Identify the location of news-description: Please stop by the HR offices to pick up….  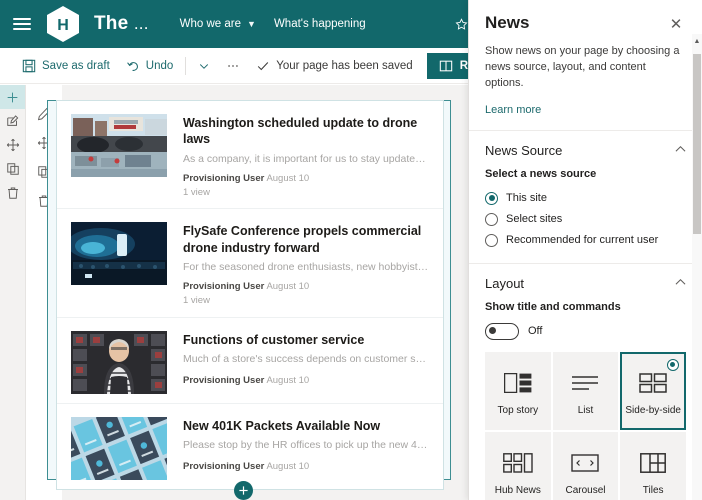
(306, 444).